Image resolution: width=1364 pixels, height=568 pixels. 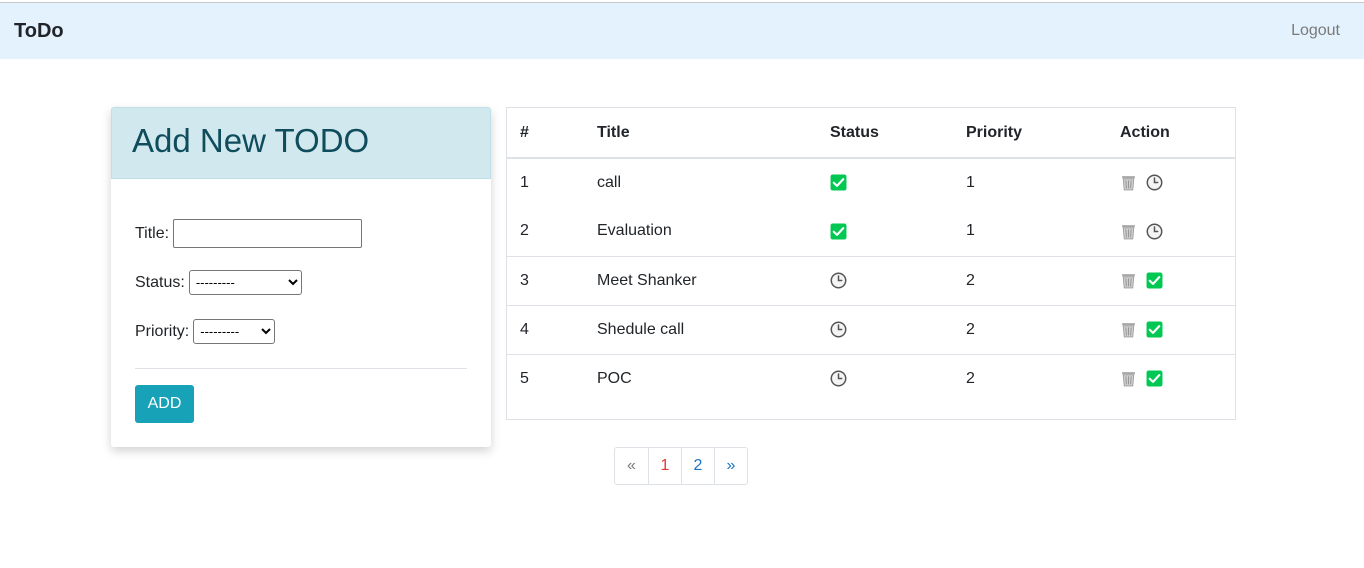 What do you see at coordinates (700, 280) in the screenshot?
I see `row-title: Meet Shanker` at bounding box center [700, 280].